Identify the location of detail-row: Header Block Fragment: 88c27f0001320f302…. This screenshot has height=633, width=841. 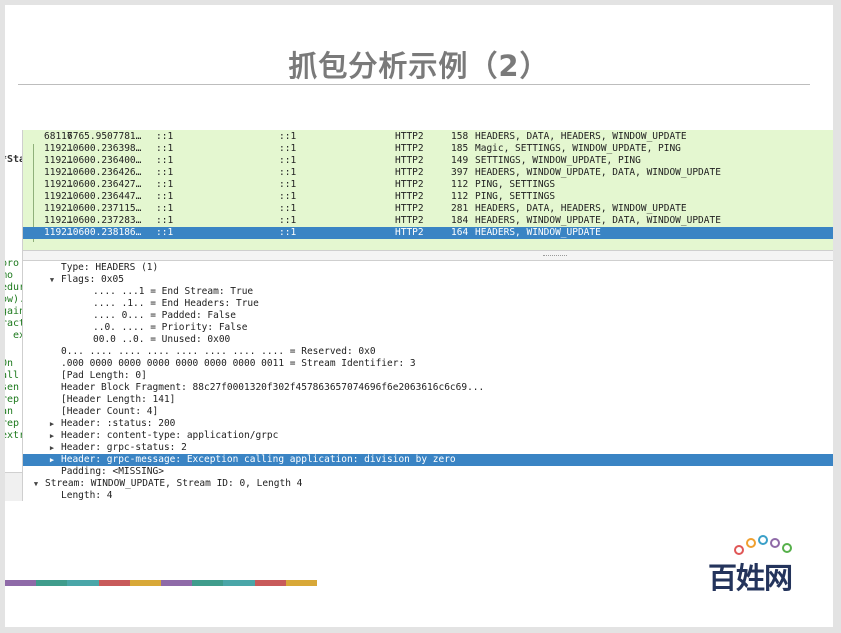
(428, 388).